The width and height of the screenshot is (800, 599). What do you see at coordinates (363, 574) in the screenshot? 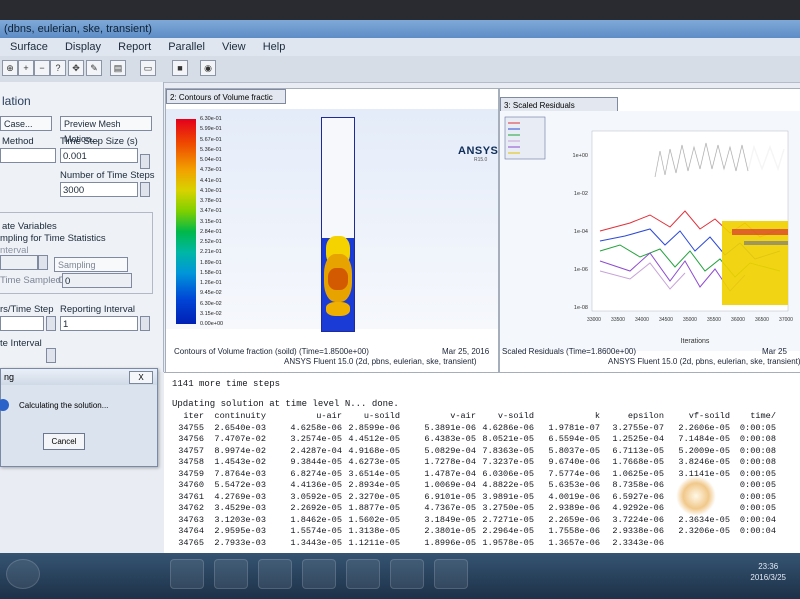
I see `taskbar-pdf-icon` at bounding box center [363, 574].